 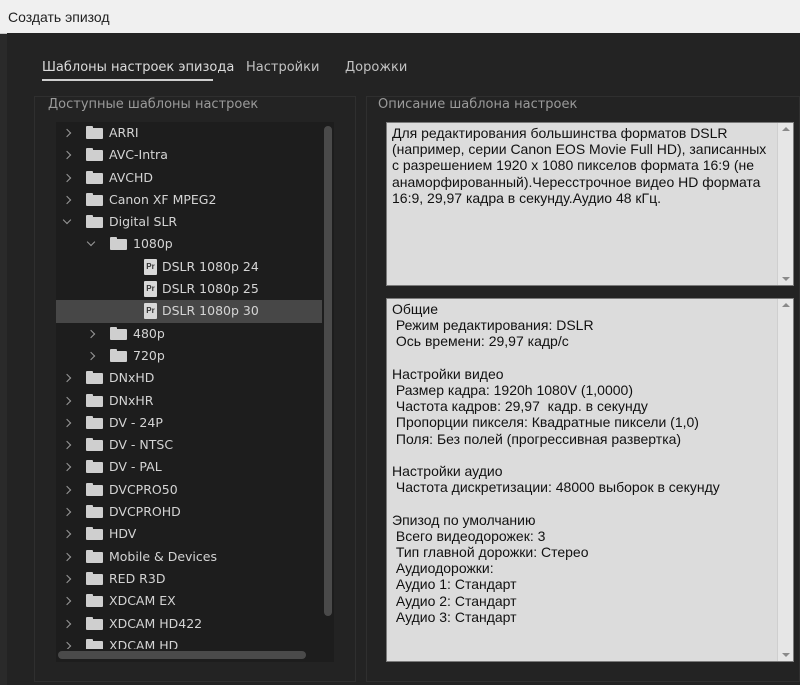 I want to click on folder-item: DVCPROHD, so click(x=189, y=512).